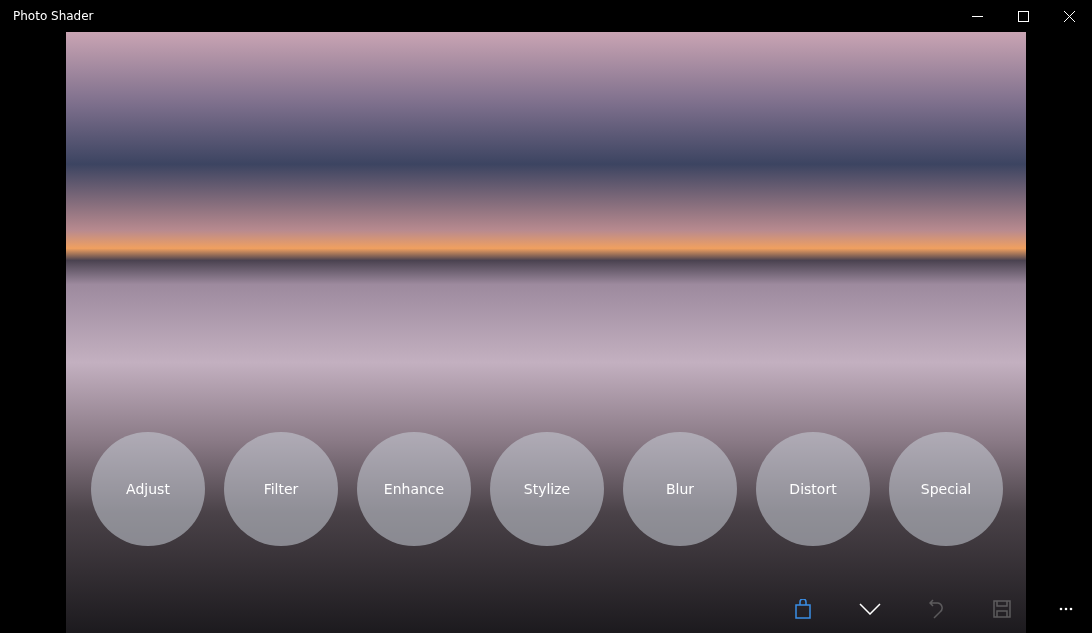 The image size is (1092, 633). Describe the element at coordinates (1066, 609) in the screenshot. I see `more-icon` at that location.